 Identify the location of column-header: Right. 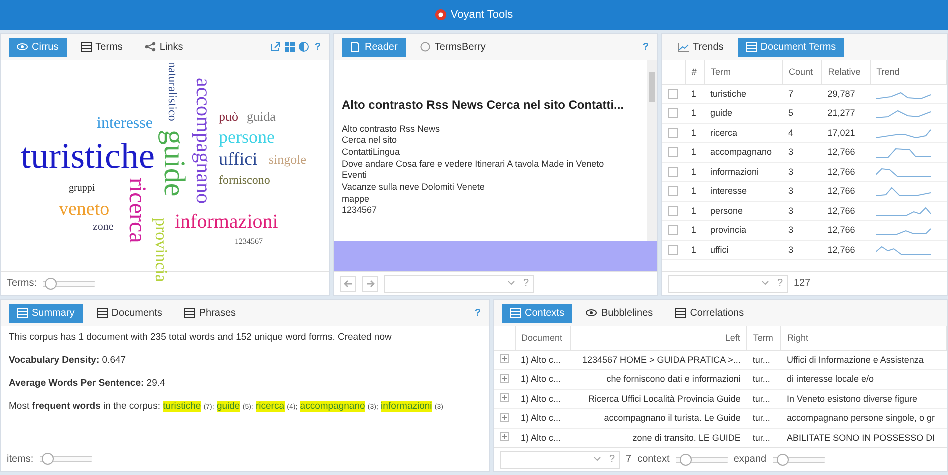
(863, 338).